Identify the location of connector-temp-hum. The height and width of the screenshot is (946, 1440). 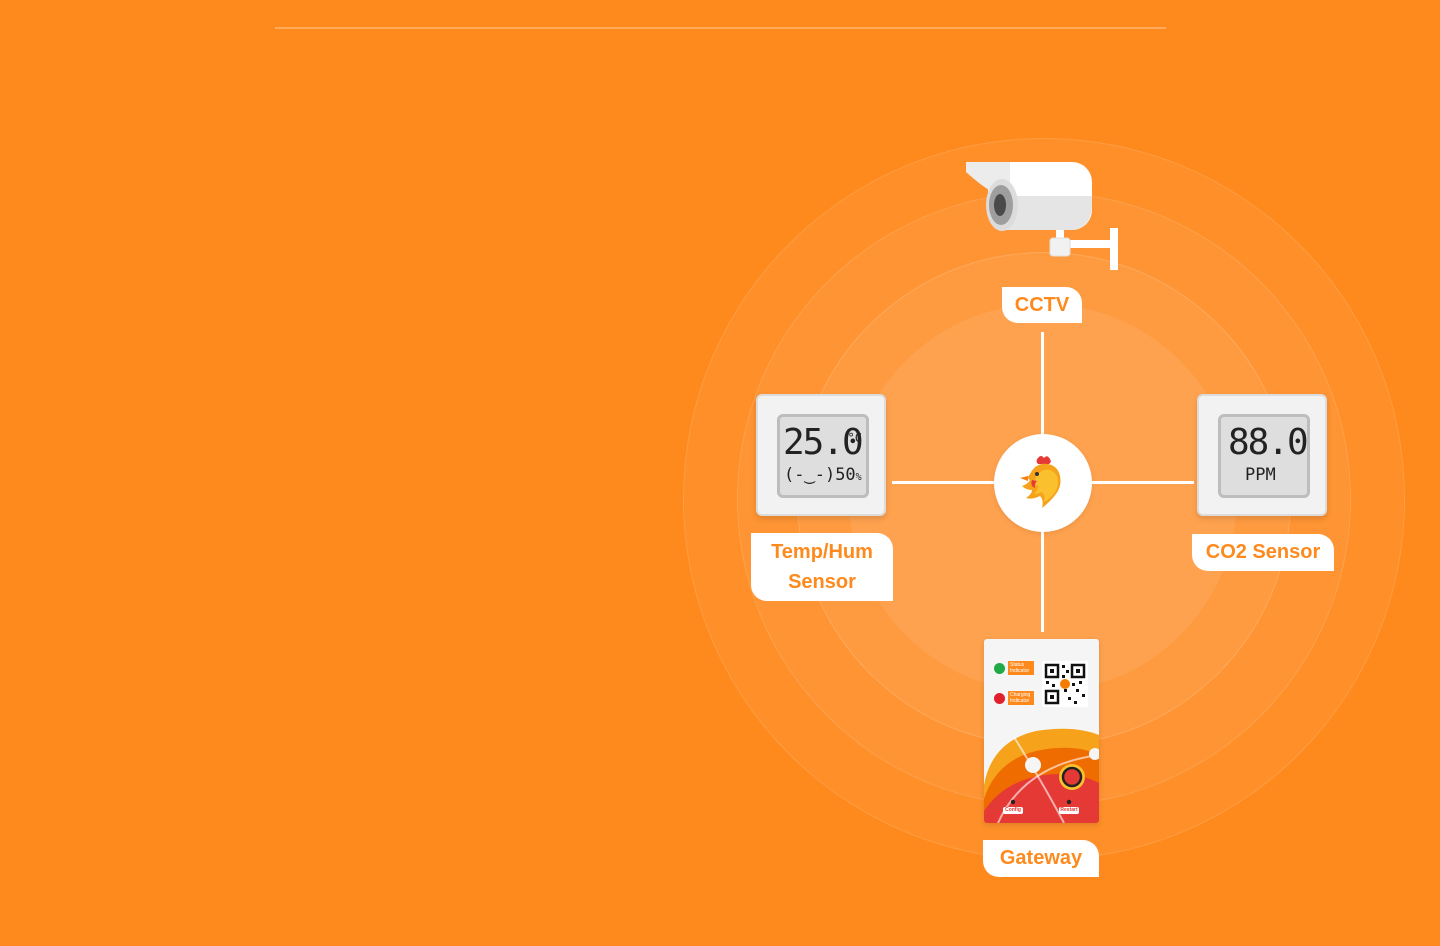
(943, 482).